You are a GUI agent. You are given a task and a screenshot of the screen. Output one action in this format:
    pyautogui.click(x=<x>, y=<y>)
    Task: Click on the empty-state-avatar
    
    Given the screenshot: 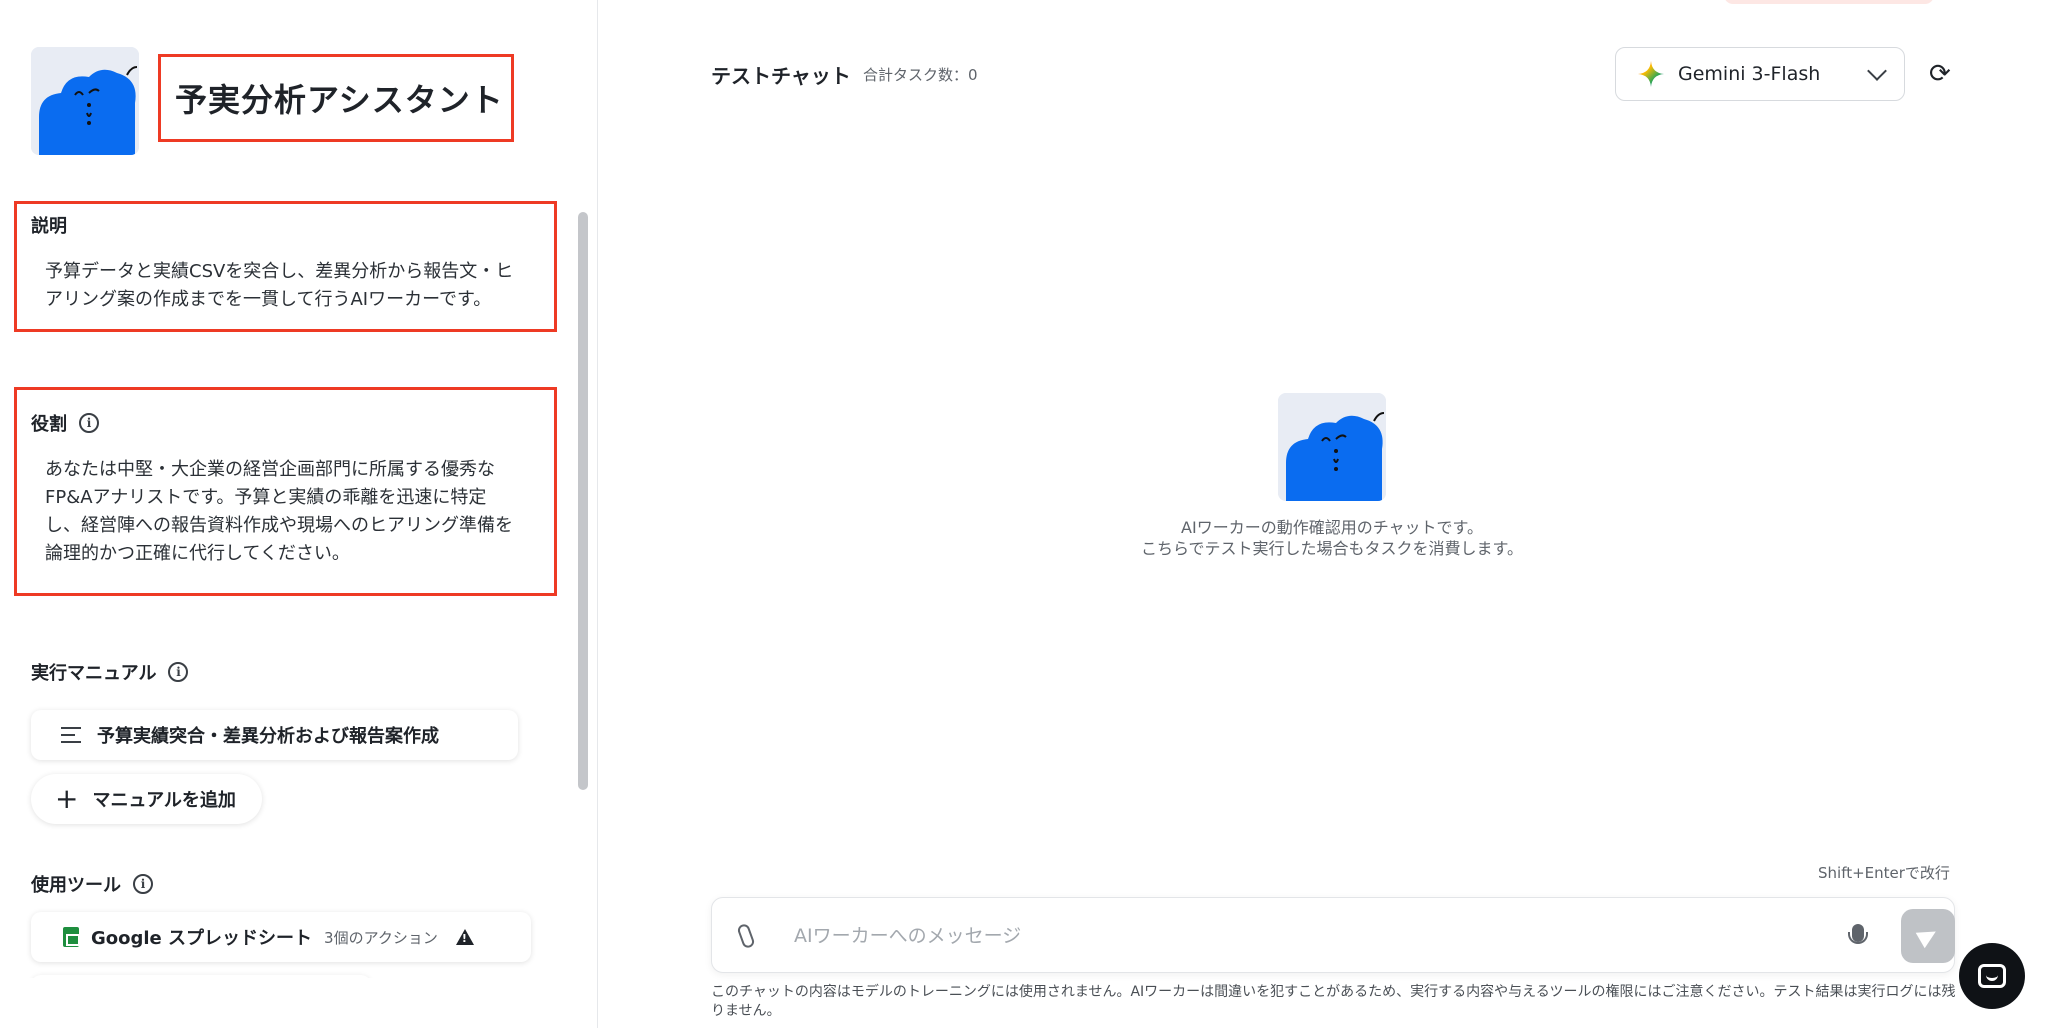 What is the action you would take?
    pyautogui.click(x=1332, y=447)
    